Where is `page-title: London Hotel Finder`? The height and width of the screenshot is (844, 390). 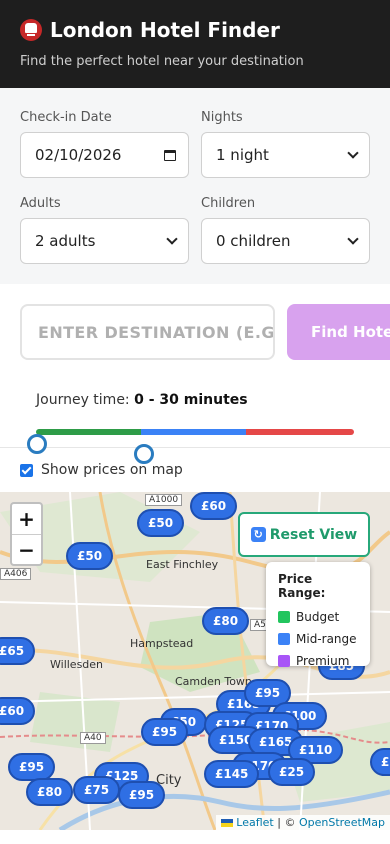 page-title: London Hotel Finder is located at coordinates (165, 30).